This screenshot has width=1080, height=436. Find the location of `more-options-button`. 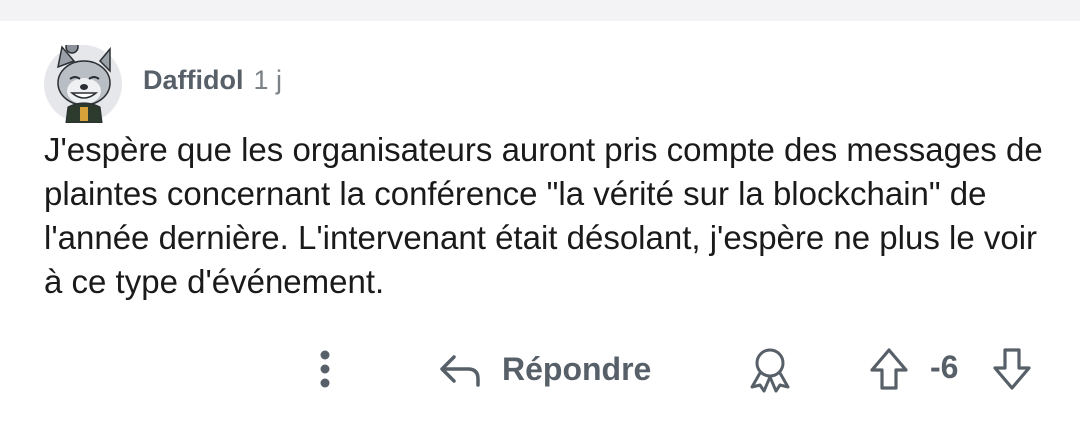

more-options-button is located at coordinates (325, 369).